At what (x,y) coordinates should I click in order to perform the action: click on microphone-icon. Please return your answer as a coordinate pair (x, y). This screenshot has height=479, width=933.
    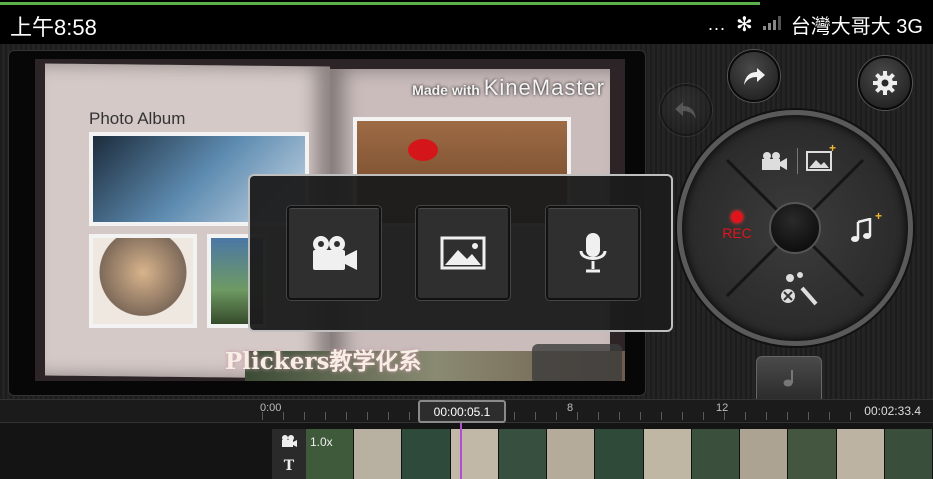
    Looking at the image, I should click on (593, 253).